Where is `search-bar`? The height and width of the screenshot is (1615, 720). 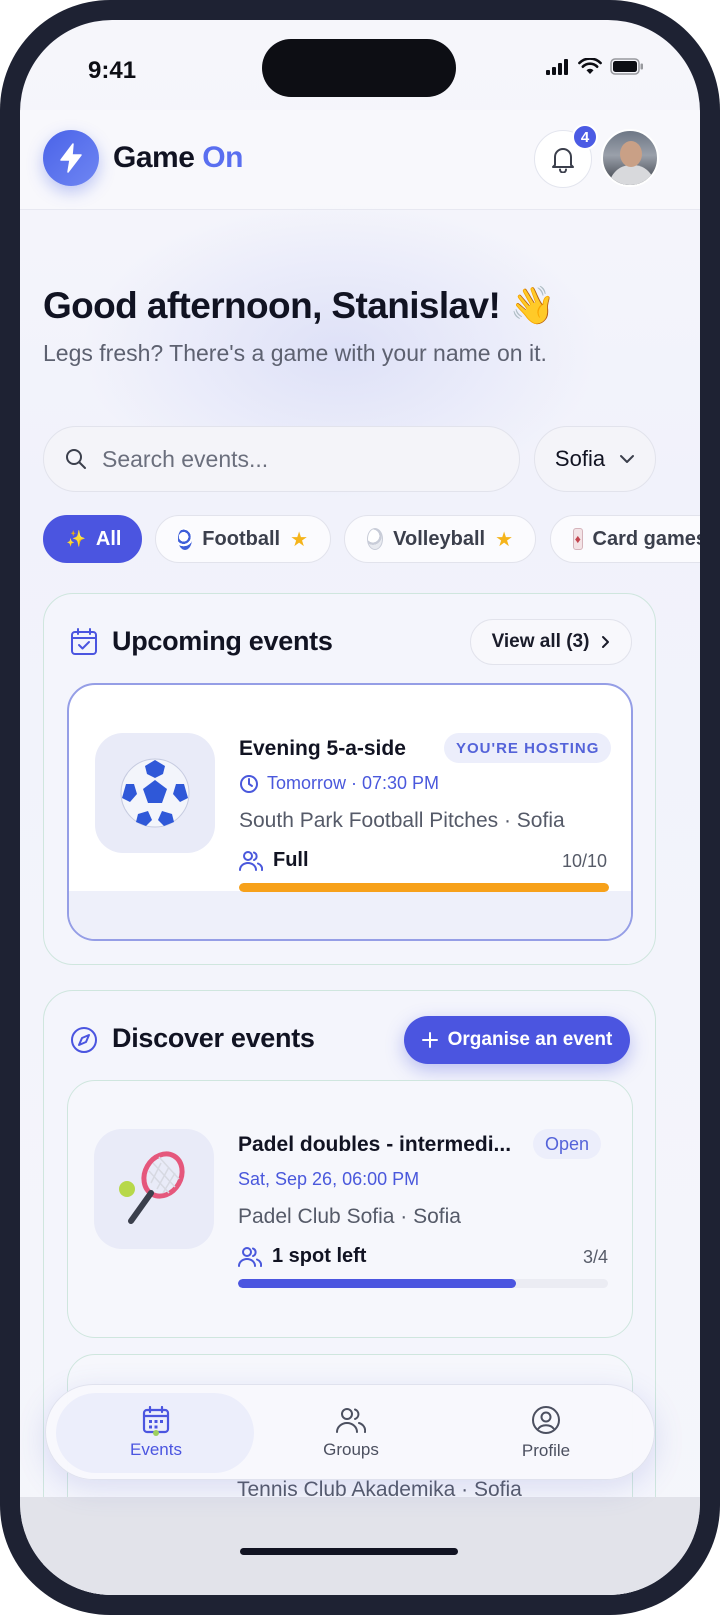
search-bar is located at coordinates (281, 459).